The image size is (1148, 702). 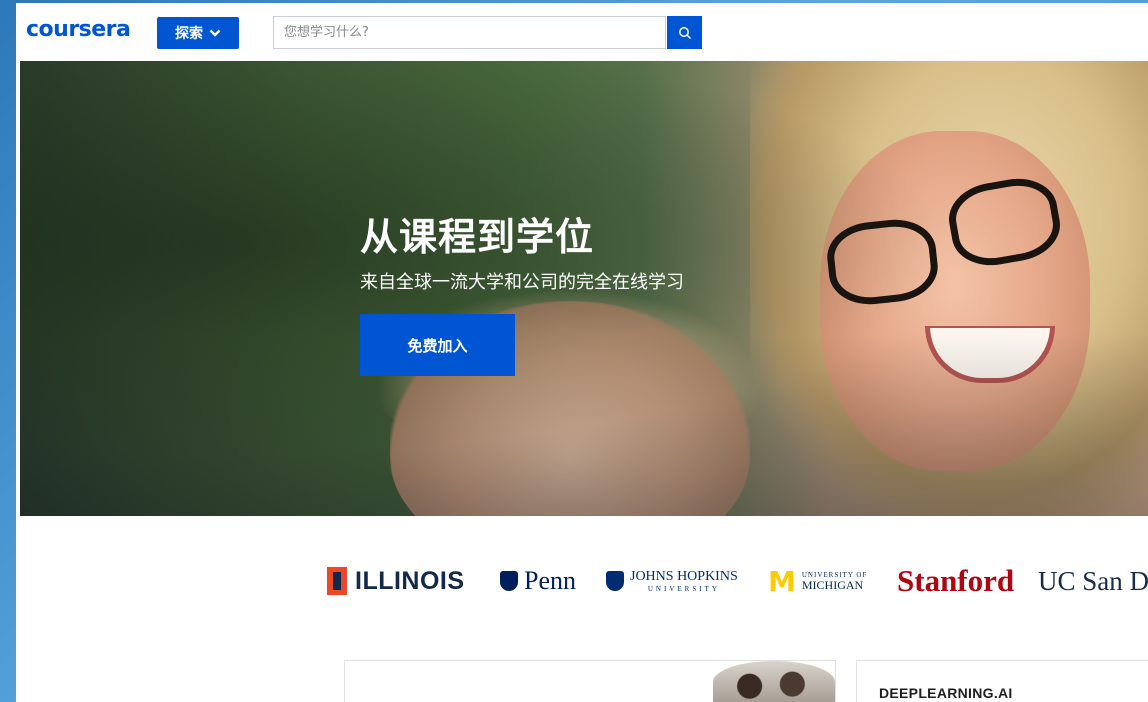 I want to click on search-button, so click(x=684, y=32).